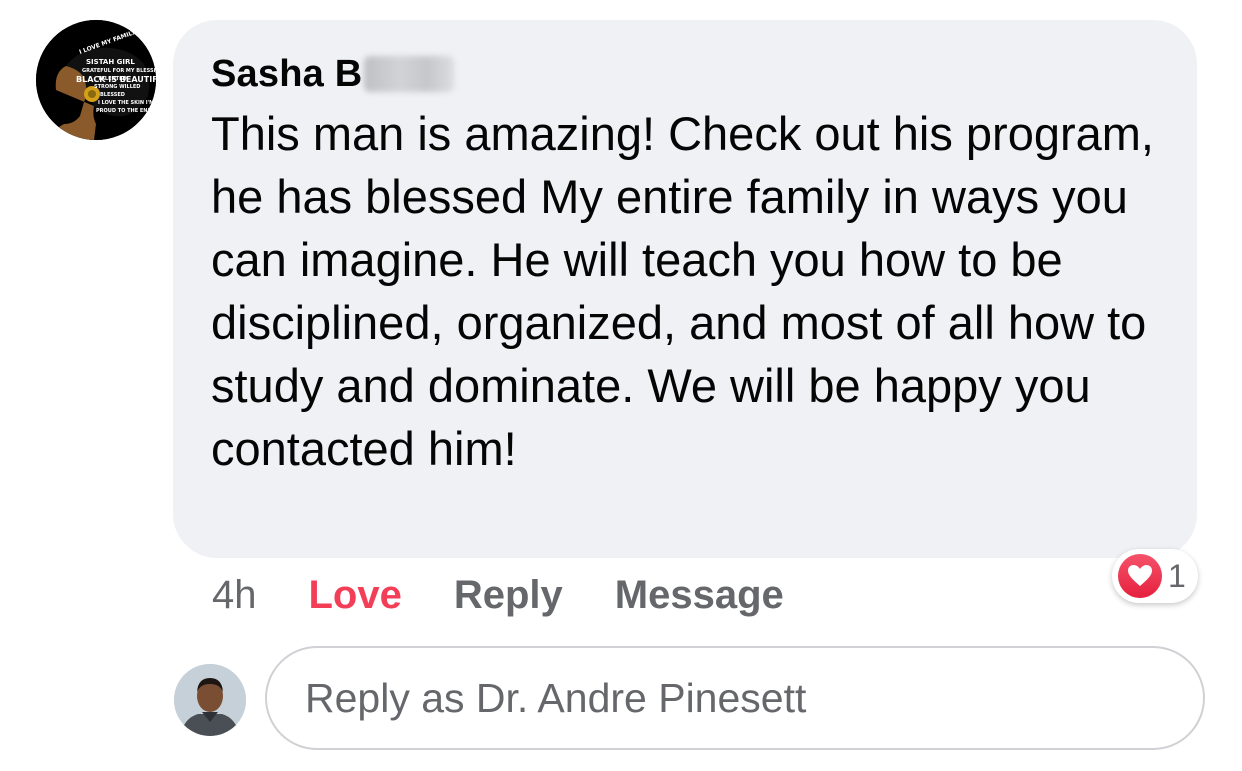 This screenshot has width=1242, height=771. I want to click on redacted-surname, so click(409, 74).